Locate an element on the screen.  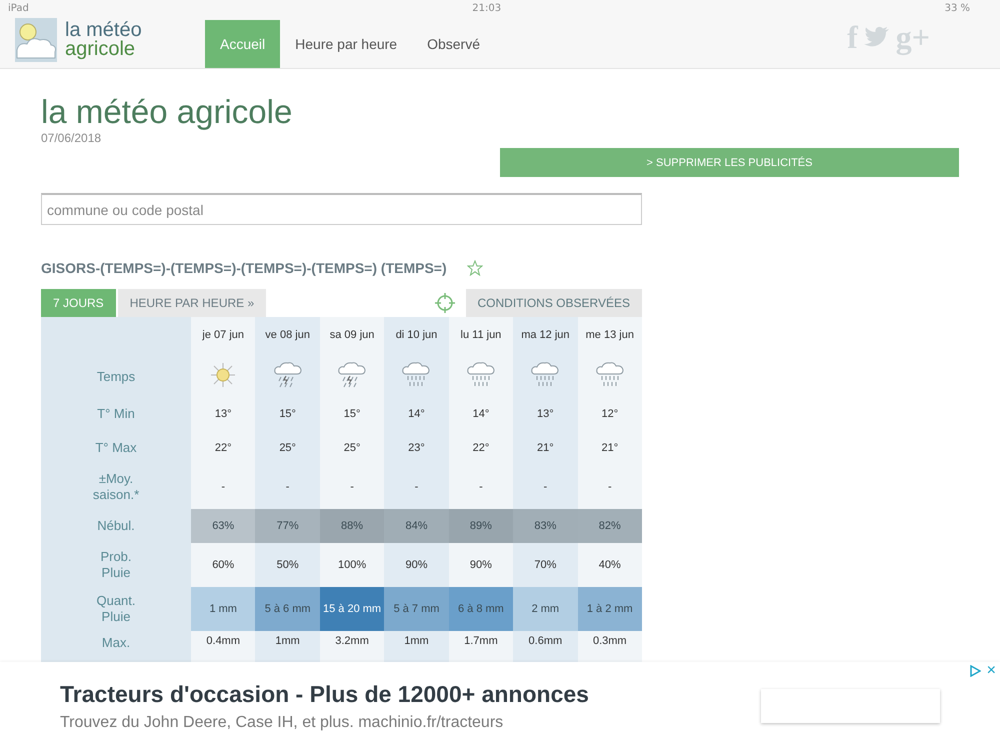
nav-tab: Heure par heure is located at coordinates (346, 44).